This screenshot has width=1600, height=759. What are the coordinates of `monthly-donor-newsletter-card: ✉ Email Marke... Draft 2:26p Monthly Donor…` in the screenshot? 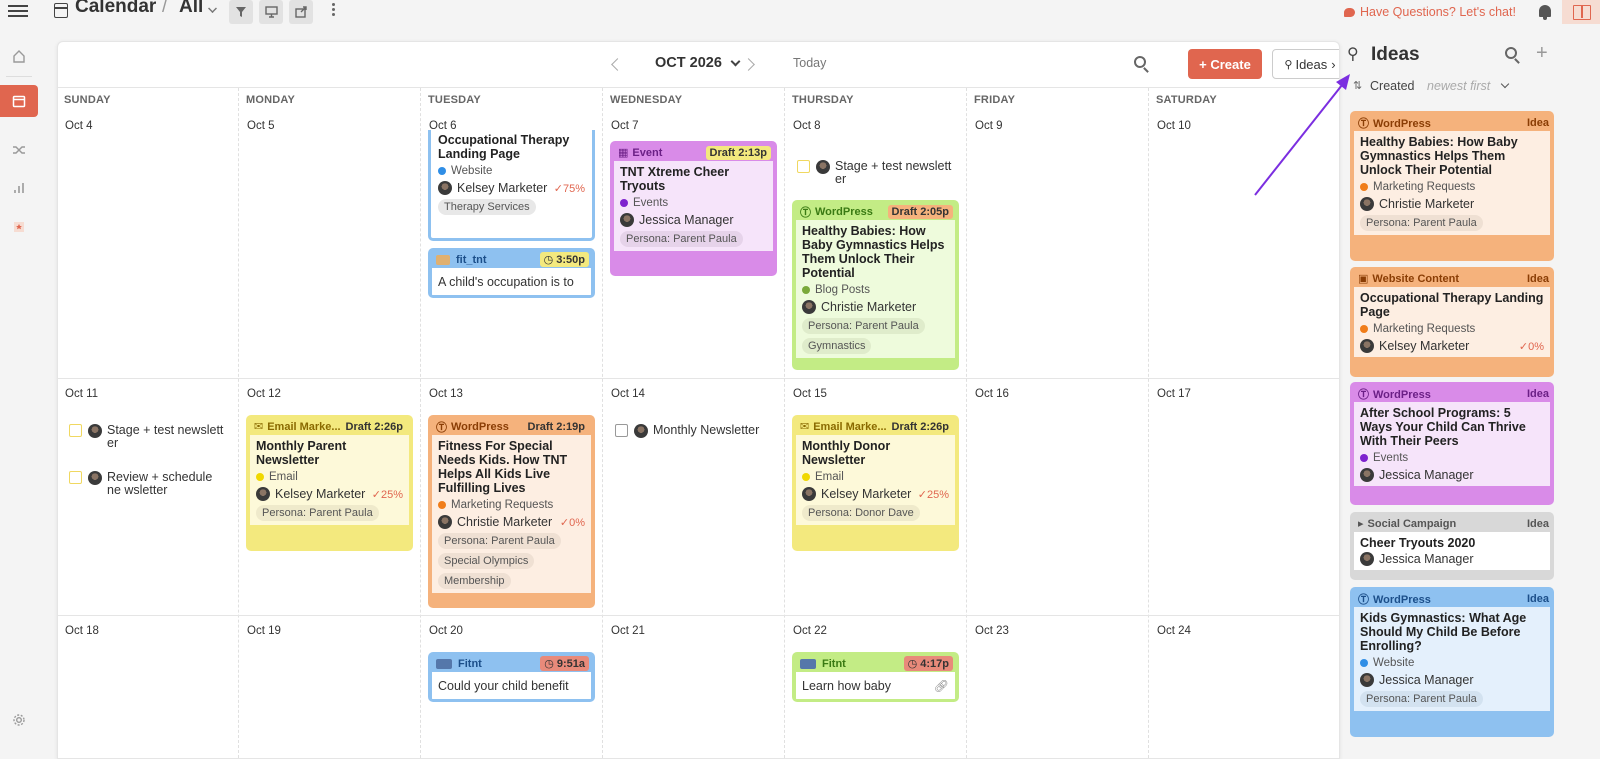 It's located at (875, 483).